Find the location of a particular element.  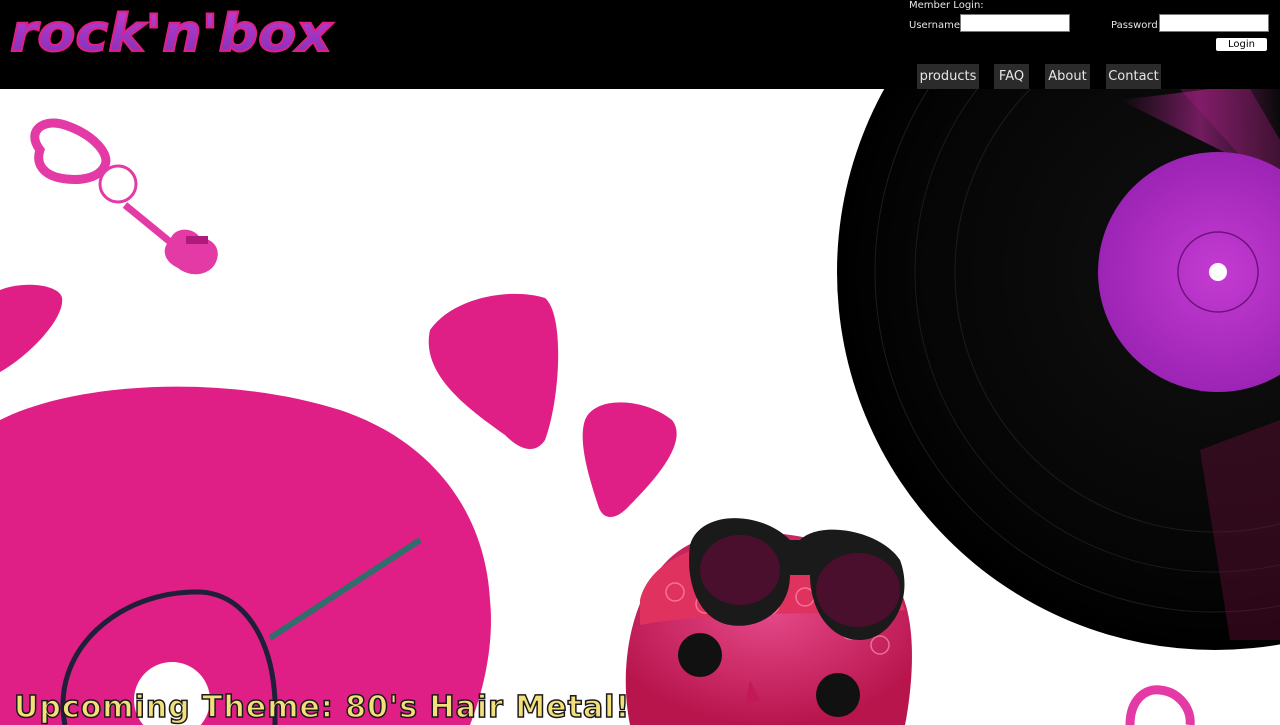

login-button: Login is located at coordinates (1241, 44).